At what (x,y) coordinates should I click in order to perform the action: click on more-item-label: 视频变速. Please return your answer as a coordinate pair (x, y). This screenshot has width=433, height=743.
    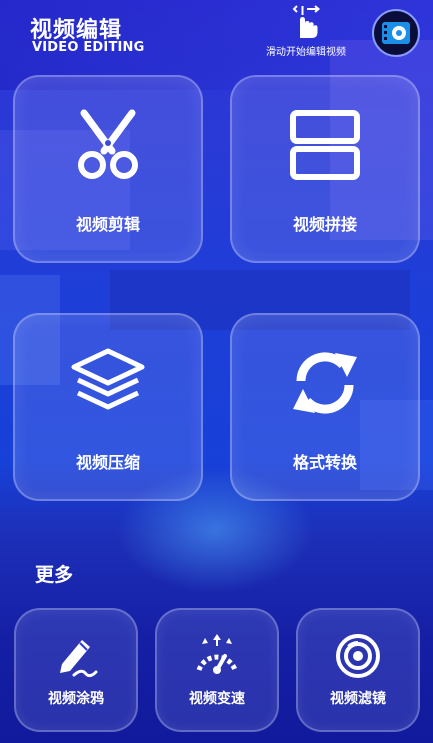
    Looking at the image, I should click on (217, 699).